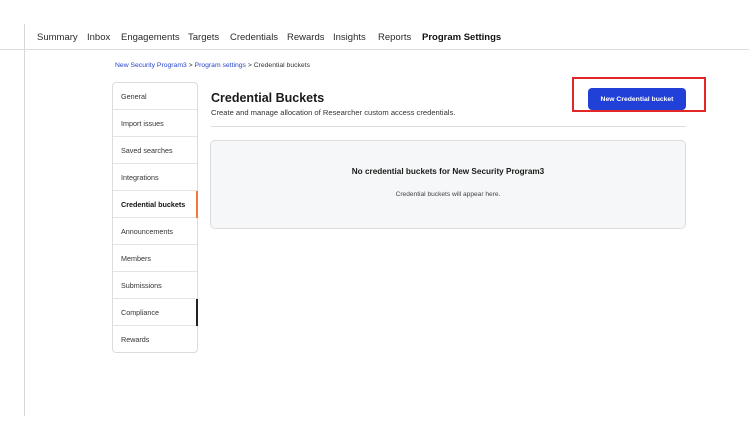  I want to click on breadcrumb-program-link: New Security Program3, so click(151, 65).